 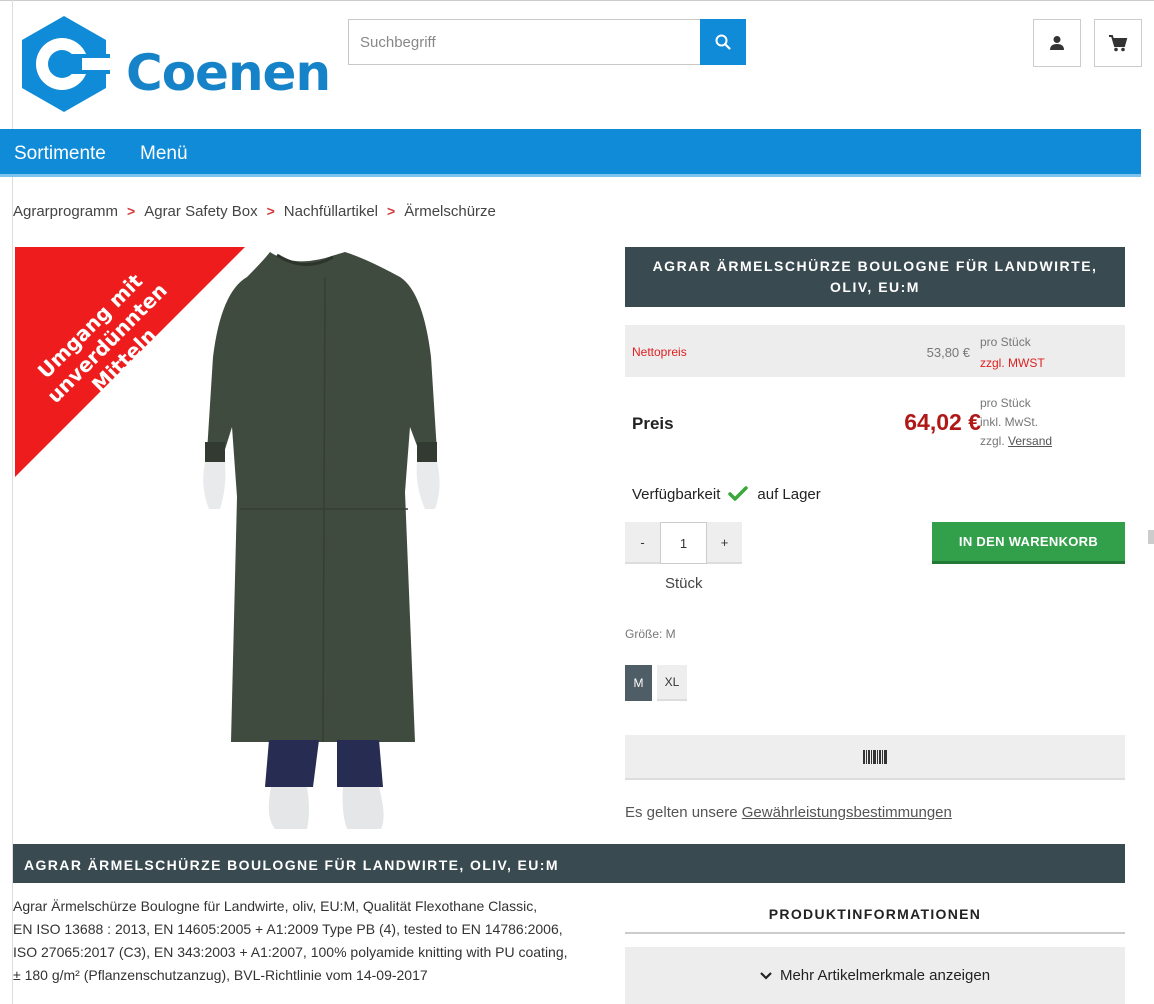 What do you see at coordinates (638, 683) in the screenshot?
I see `size-option-m: M` at bounding box center [638, 683].